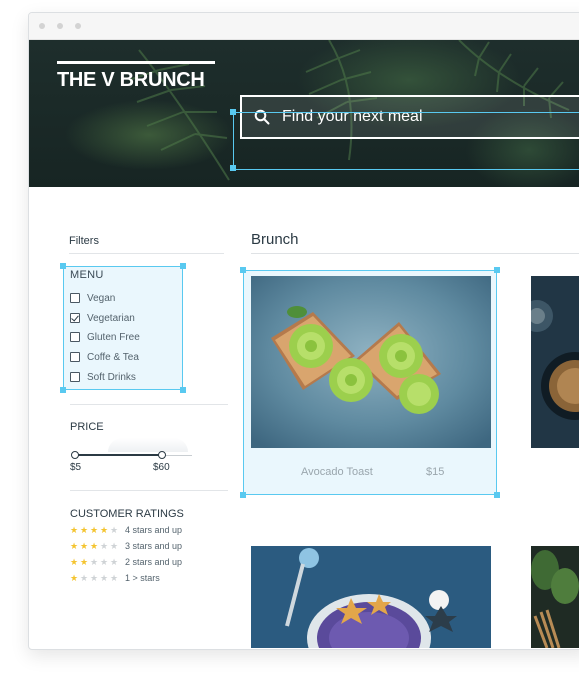  Describe the element at coordinates (148, 445) in the screenshot. I see `price-histogram` at that location.